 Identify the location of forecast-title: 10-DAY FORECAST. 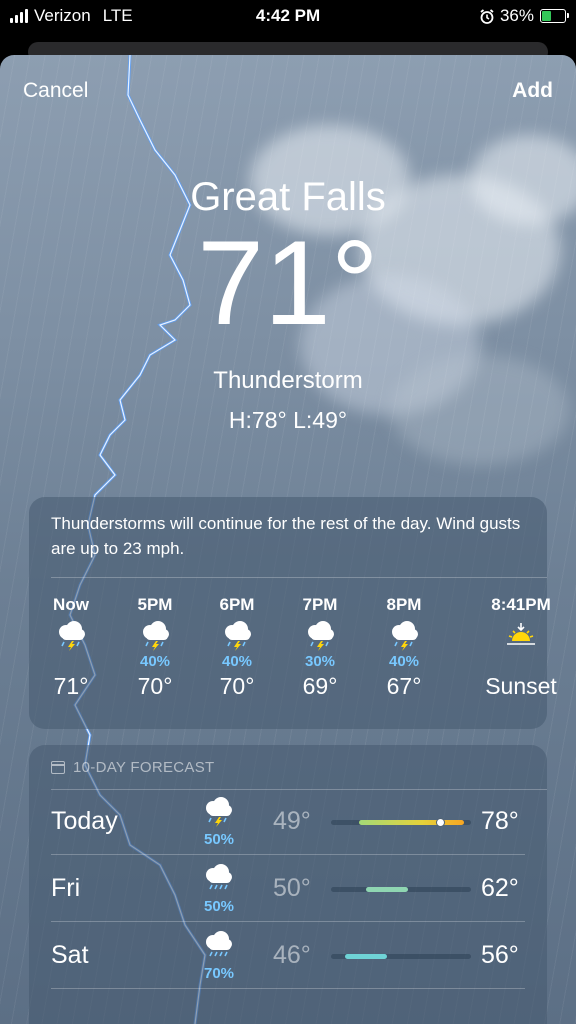
(144, 767).